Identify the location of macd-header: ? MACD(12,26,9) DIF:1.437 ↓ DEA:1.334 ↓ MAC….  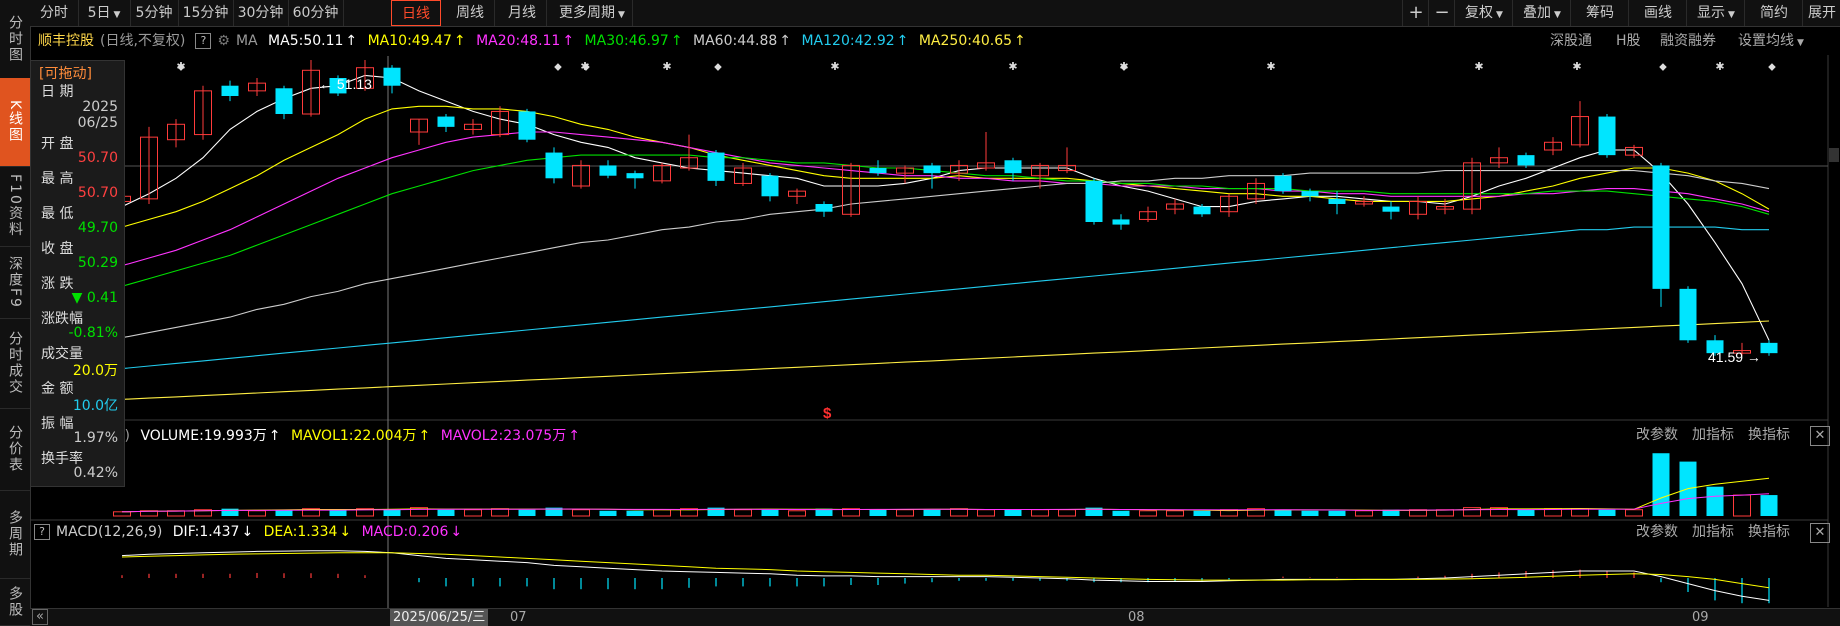
(249, 532).